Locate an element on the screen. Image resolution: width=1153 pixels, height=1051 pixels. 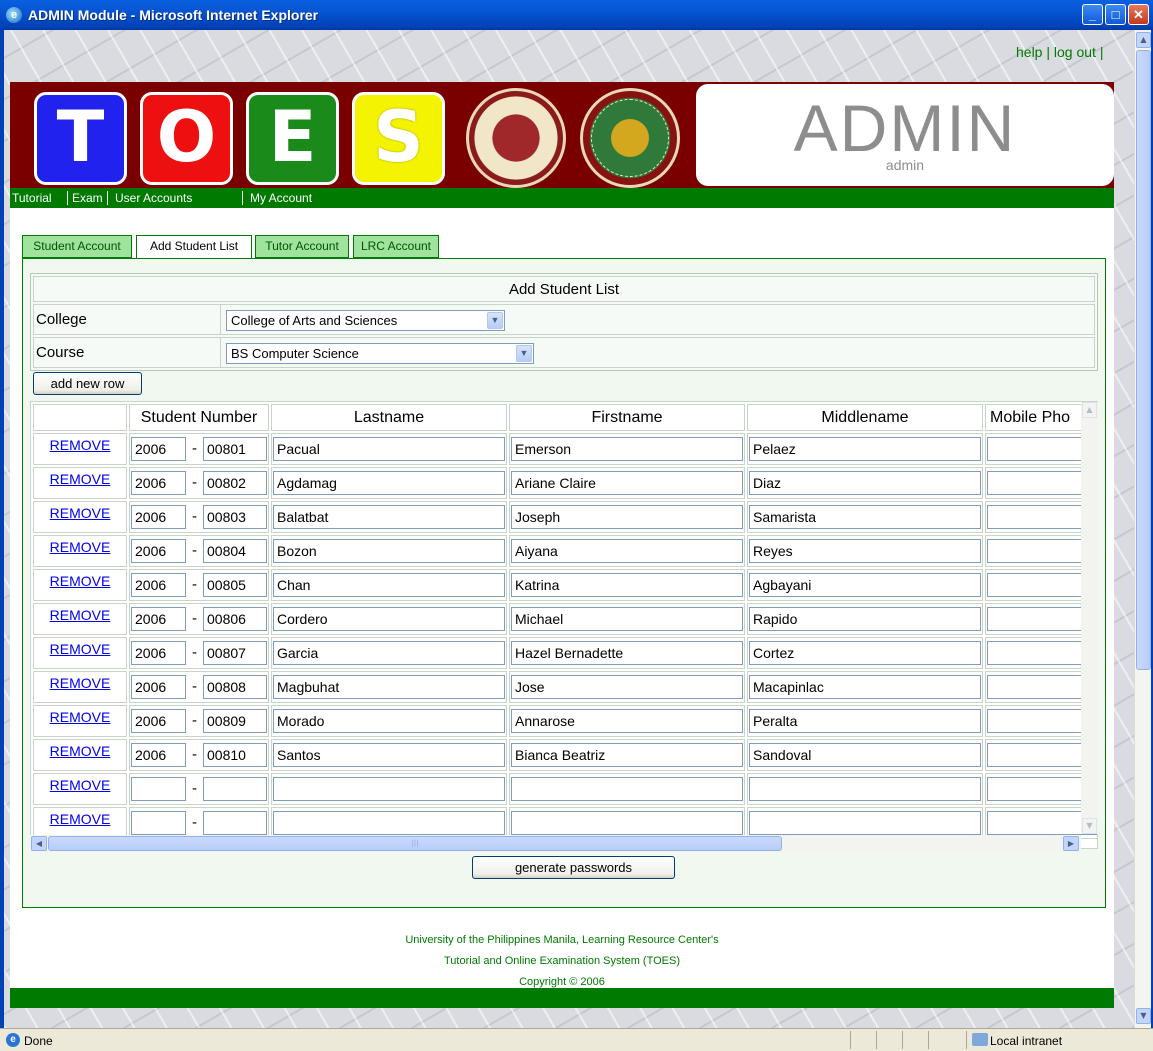
generate-passwords-button: generate passwords is located at coordinates (573, 867).